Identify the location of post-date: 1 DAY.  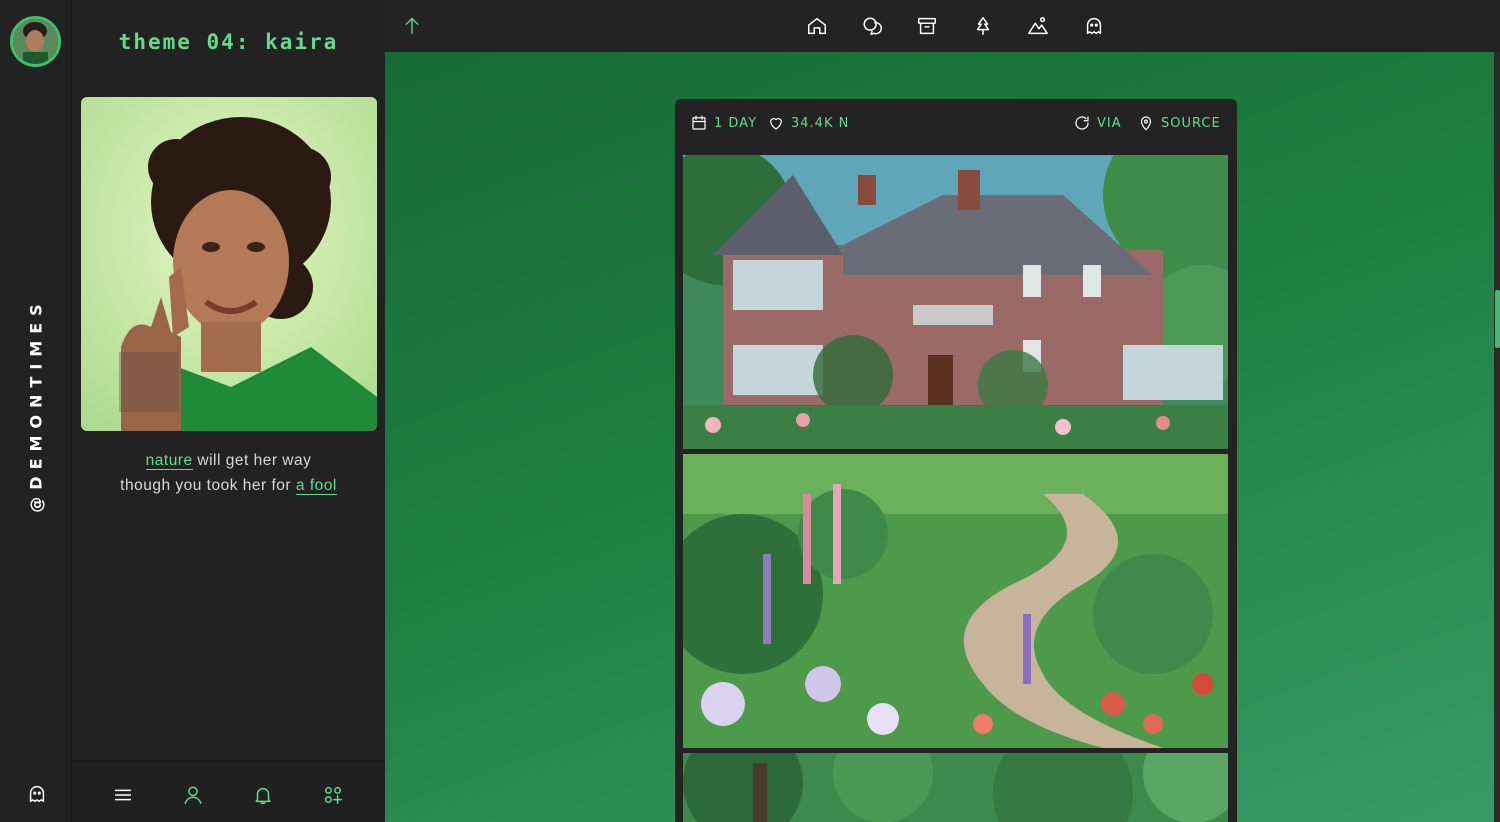
(723, 123).